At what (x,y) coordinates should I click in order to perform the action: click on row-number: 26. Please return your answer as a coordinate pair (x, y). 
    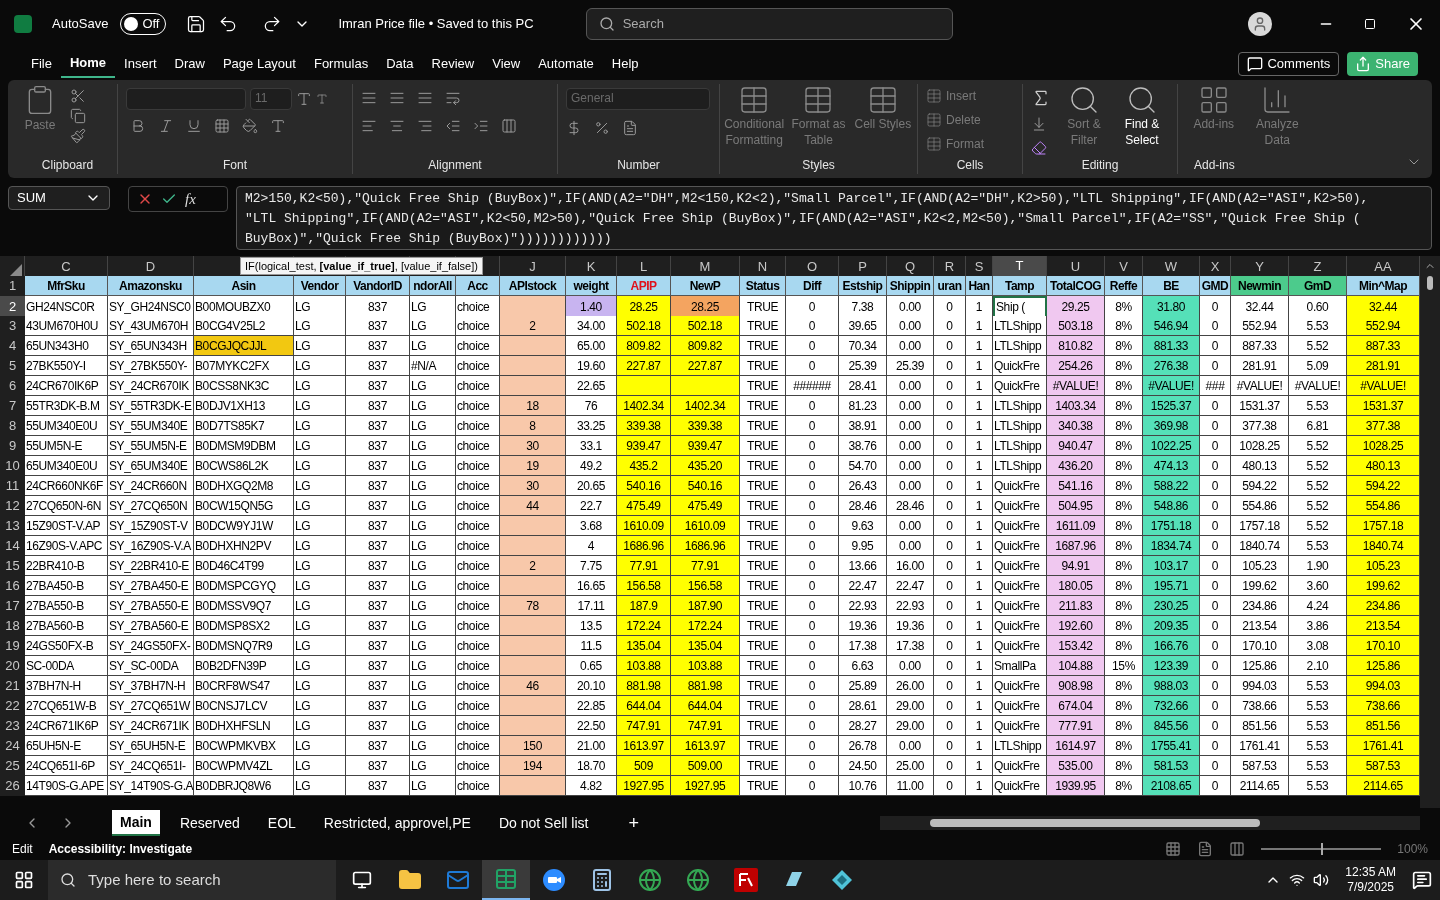
    Looking at the image, I should click on (12, 786).